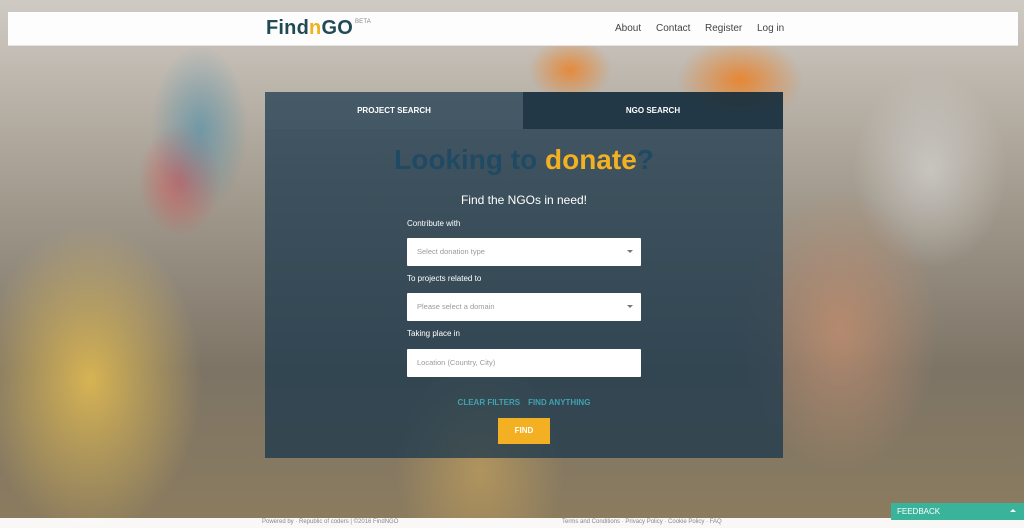  What do you see at coordinates (337, 28) in the screenshot?
I see `logo-text-go: GO` at bounding box center [337, 28].